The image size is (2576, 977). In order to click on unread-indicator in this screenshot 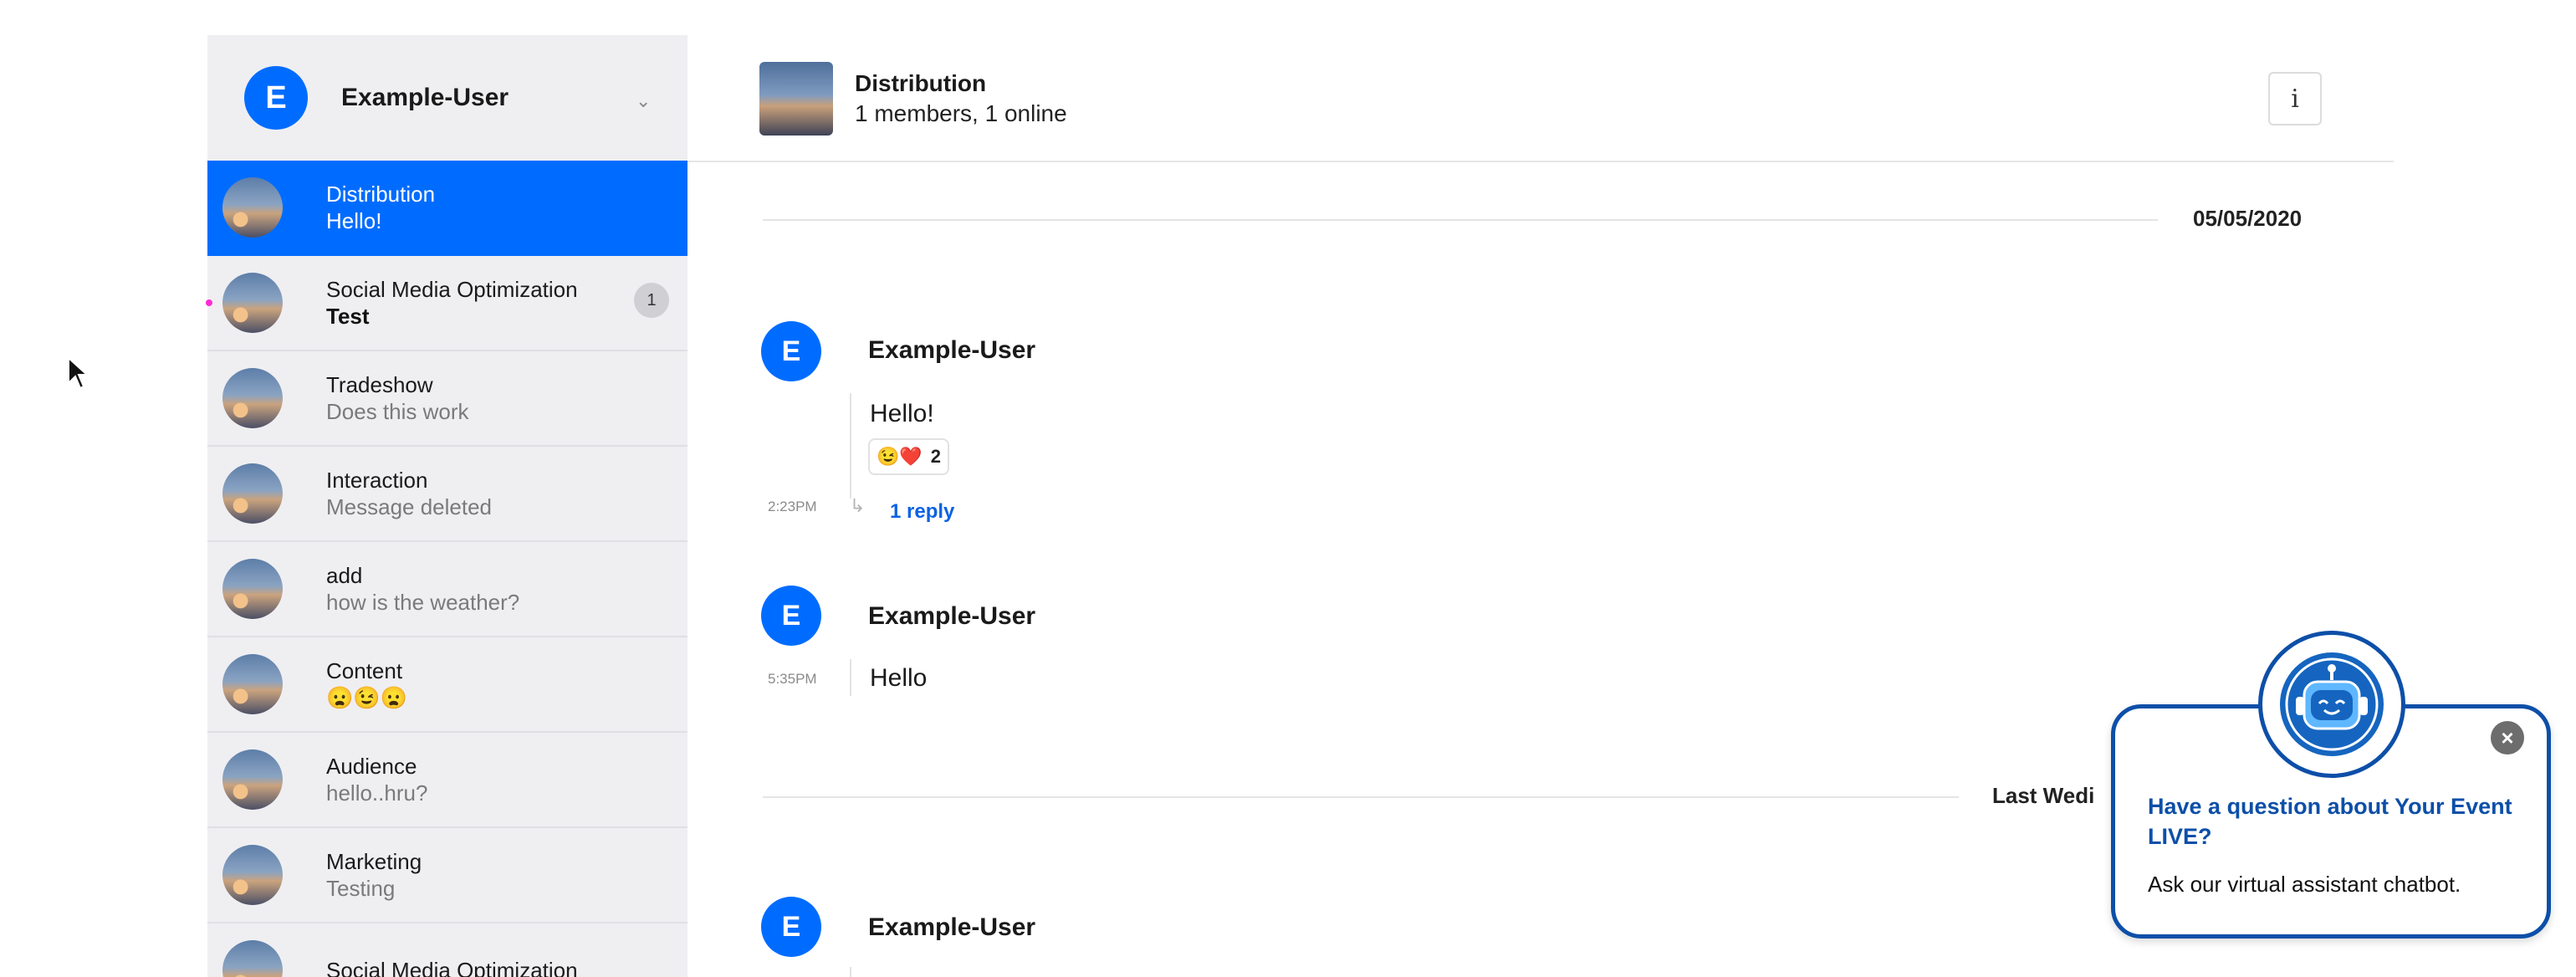, I will do `click(209, 302)`.